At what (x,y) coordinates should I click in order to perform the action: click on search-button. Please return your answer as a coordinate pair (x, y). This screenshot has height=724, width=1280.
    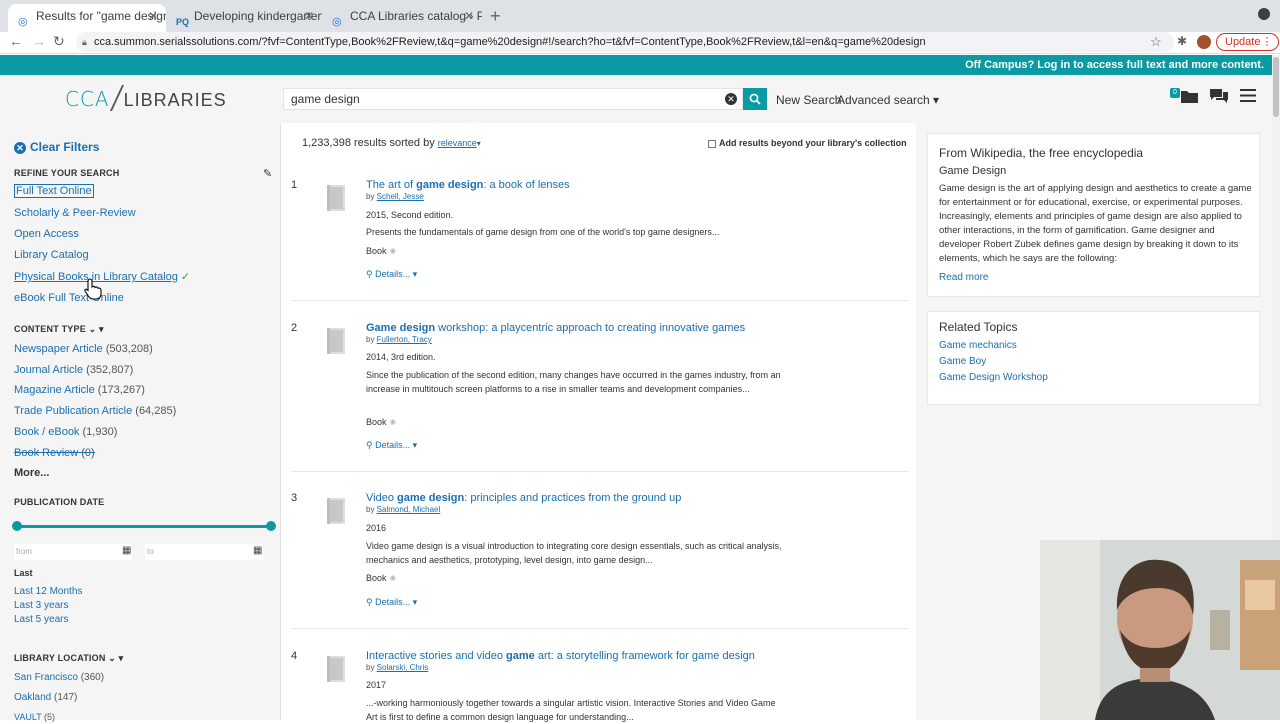
    Looking at the image, I should click on (755, 99).